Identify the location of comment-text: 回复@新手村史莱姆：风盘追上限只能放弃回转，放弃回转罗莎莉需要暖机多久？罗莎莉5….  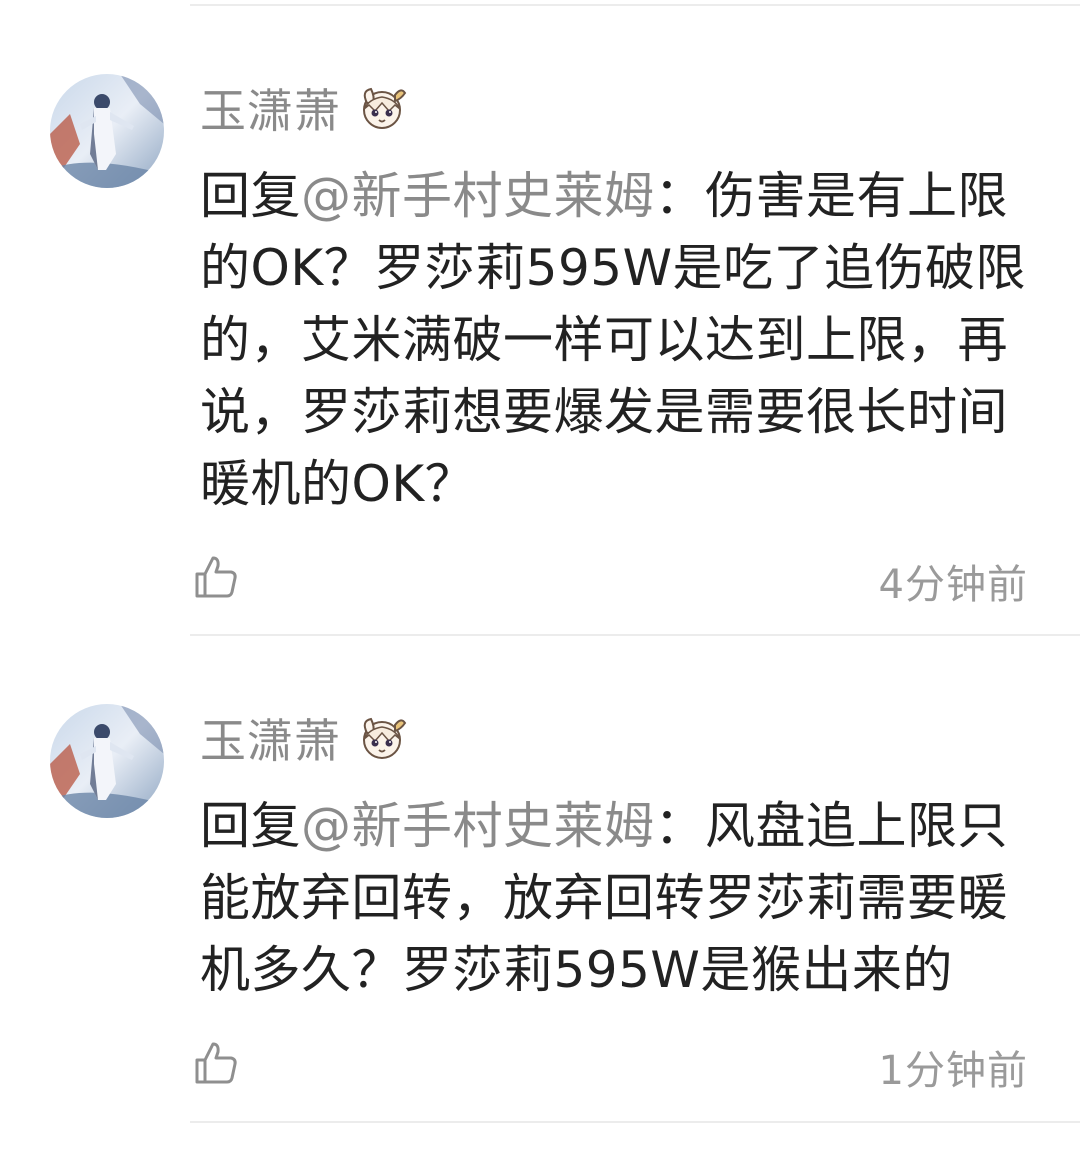
(615, 898).